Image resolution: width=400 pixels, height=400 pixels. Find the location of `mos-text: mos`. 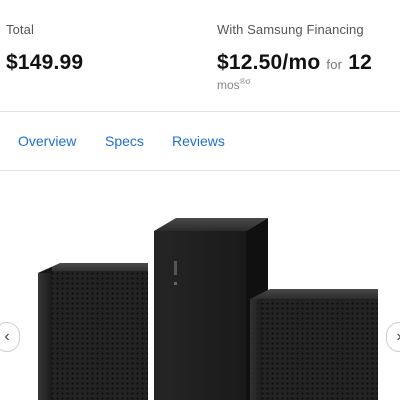

mos-text: mos is located at coordinates (228, 85).